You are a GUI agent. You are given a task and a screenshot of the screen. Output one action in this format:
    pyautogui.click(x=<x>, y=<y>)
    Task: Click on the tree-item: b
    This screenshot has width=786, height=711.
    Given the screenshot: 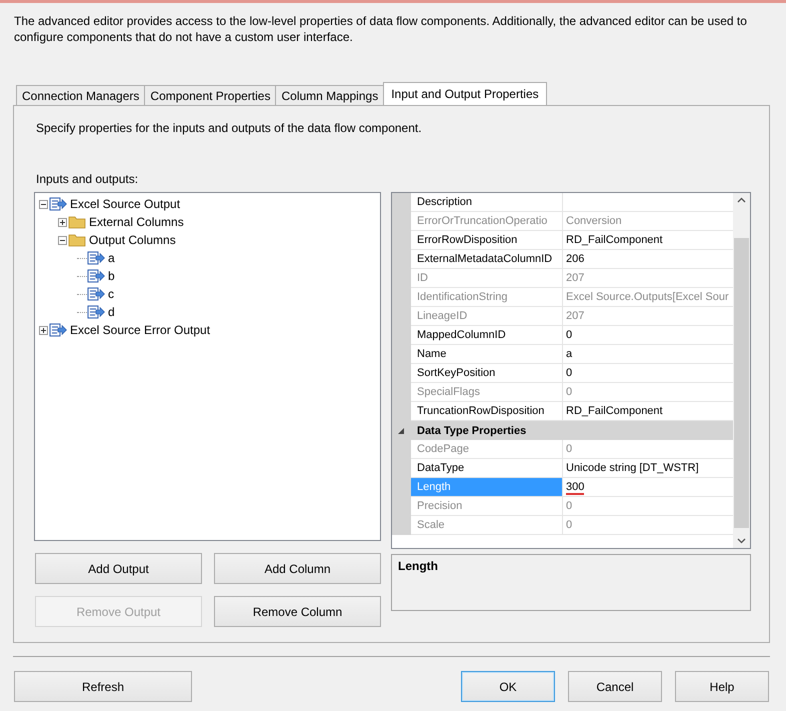 What is the action you would take?
    pyautogui.click(x=111, y=276)
    